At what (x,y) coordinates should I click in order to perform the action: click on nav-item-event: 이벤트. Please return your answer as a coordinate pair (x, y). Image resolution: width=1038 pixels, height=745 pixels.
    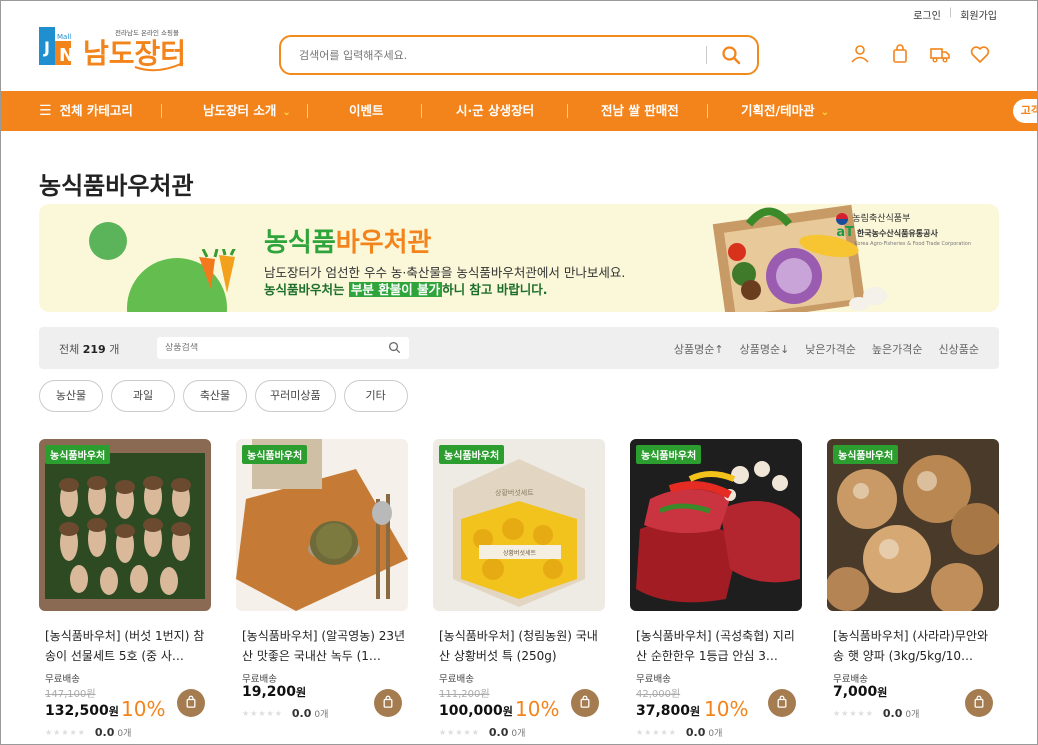
    Looking at the image, I should click on (366, 111).